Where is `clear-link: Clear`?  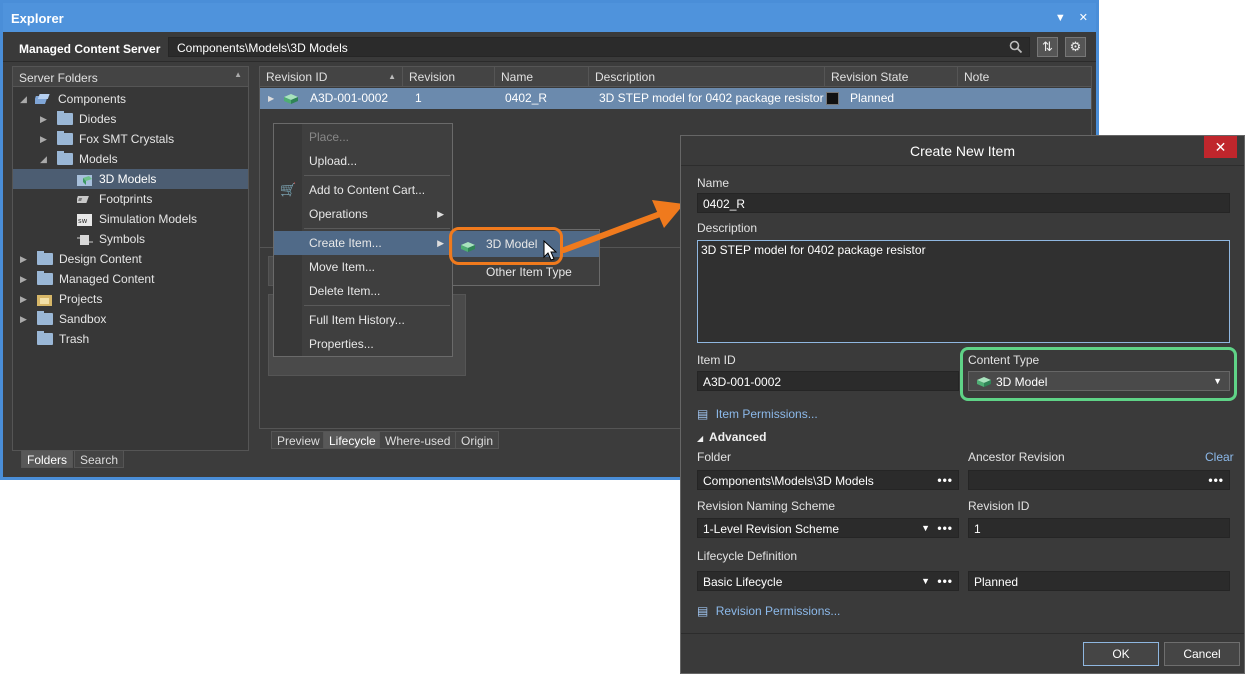
clear-link: Clear is located at coordinates (1219, 457).